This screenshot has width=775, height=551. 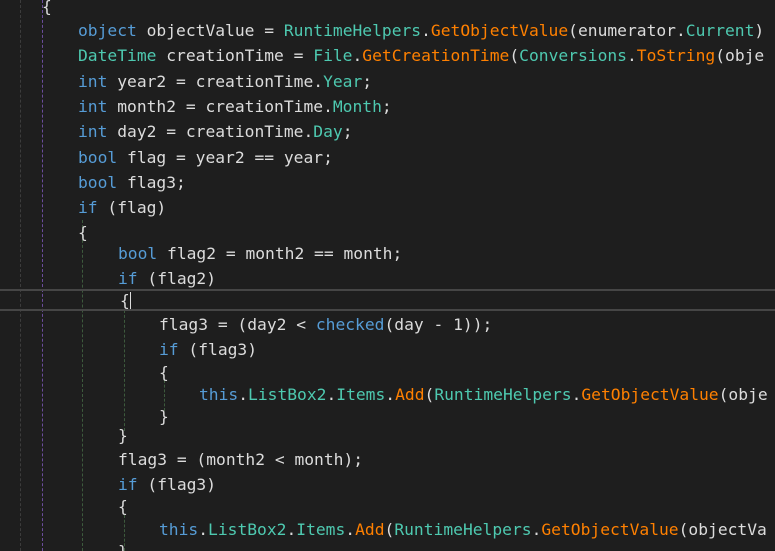 I want to click on code-token: GetObjectValue, so click(x=650, y=394).